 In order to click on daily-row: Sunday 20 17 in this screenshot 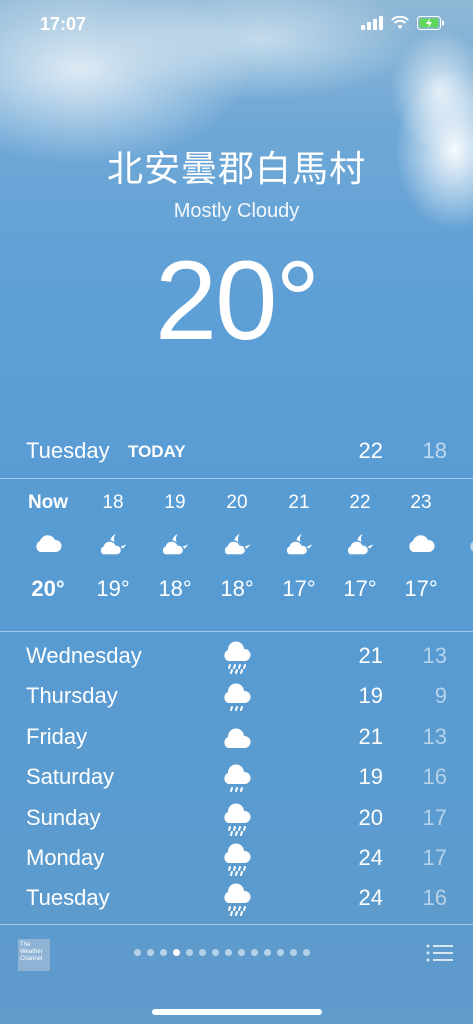, I will do `click(236, 819)`.